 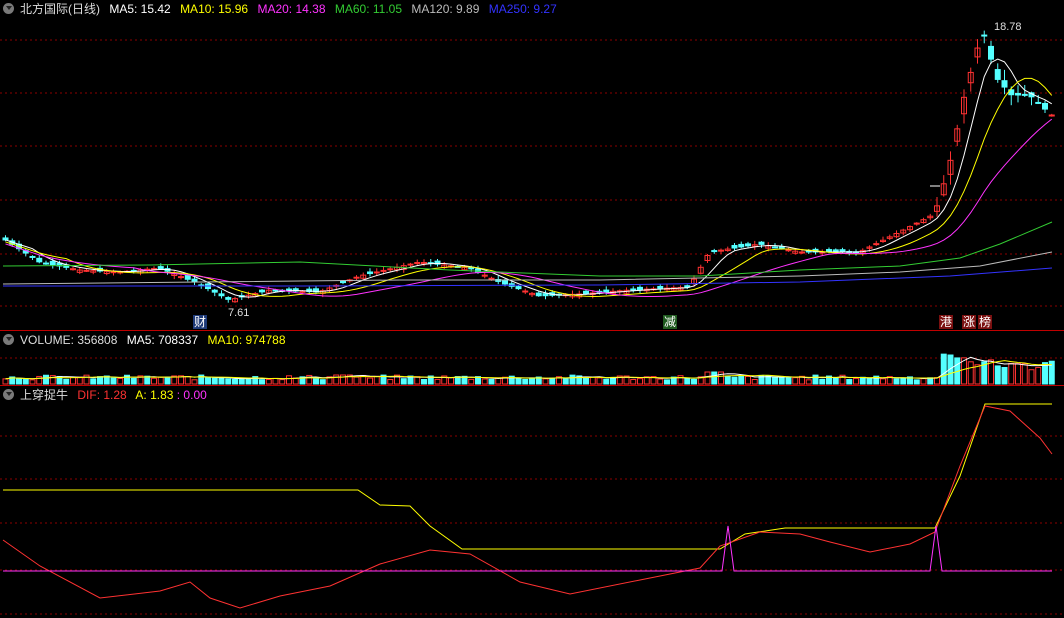 I want to click on event-marker-hk: 港, so click(x=946, y=322).